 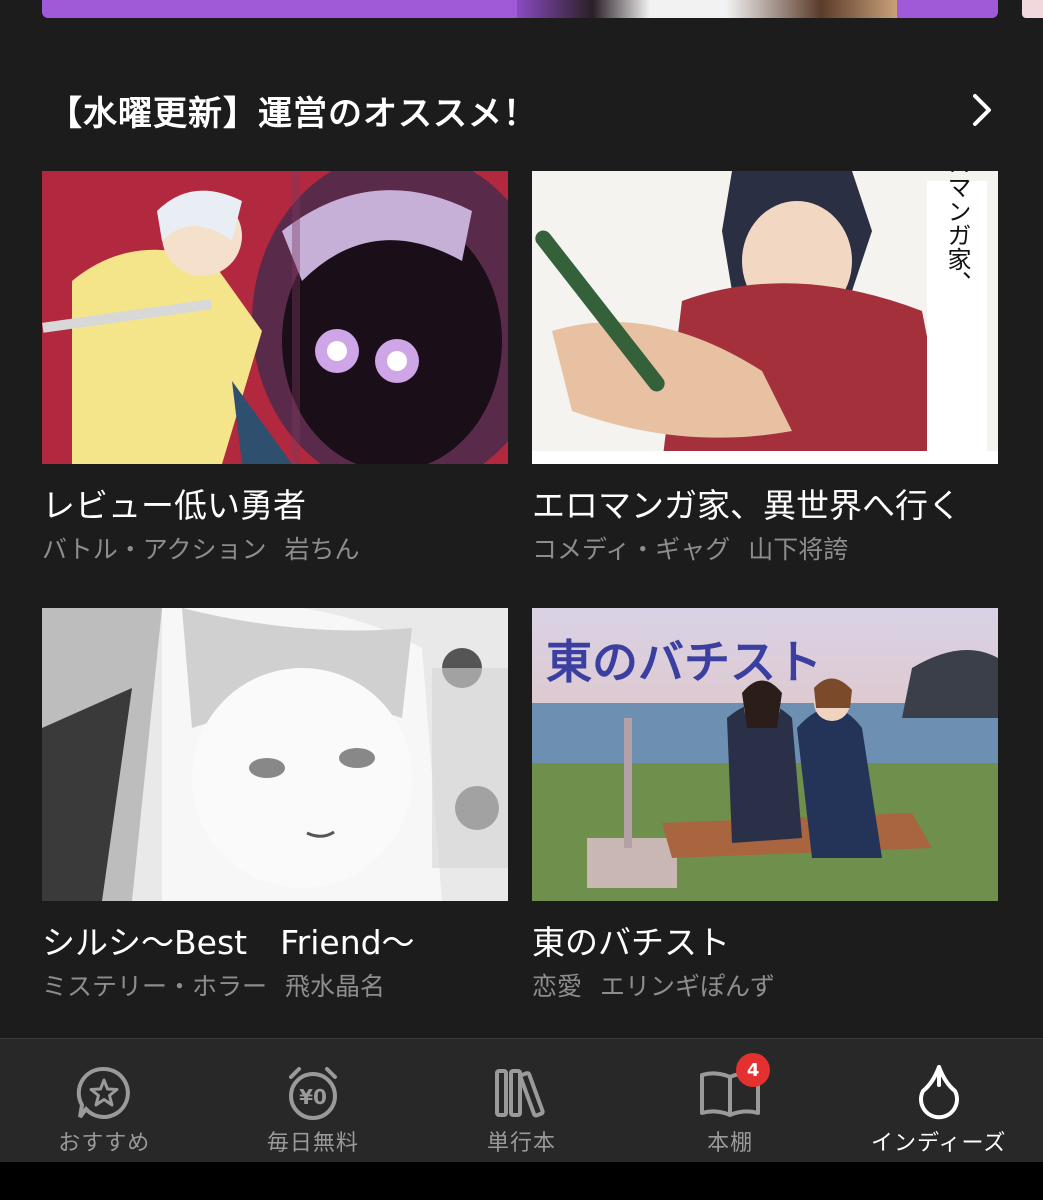 I want to click on manga-author: 山下将誇, so click(x=798, y=549).